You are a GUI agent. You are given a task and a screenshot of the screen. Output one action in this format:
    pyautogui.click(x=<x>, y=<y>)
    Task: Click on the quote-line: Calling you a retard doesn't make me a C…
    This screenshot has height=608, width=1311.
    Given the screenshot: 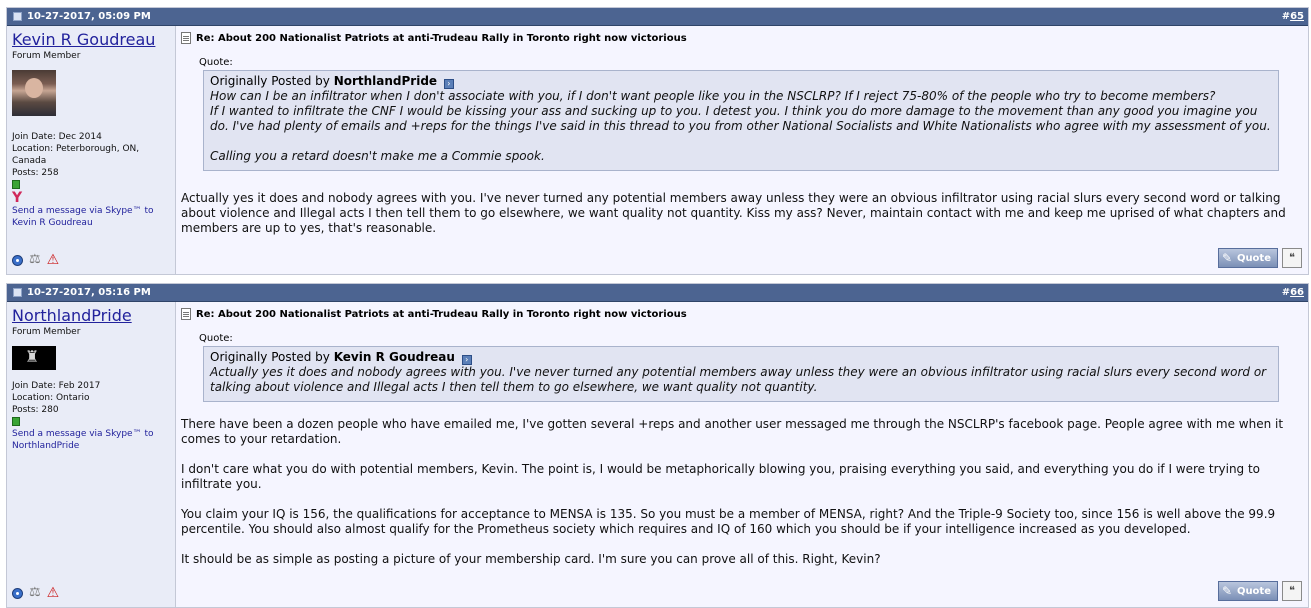 What is the action you would take?
    pyautogui.click(x=377, y=156)
    